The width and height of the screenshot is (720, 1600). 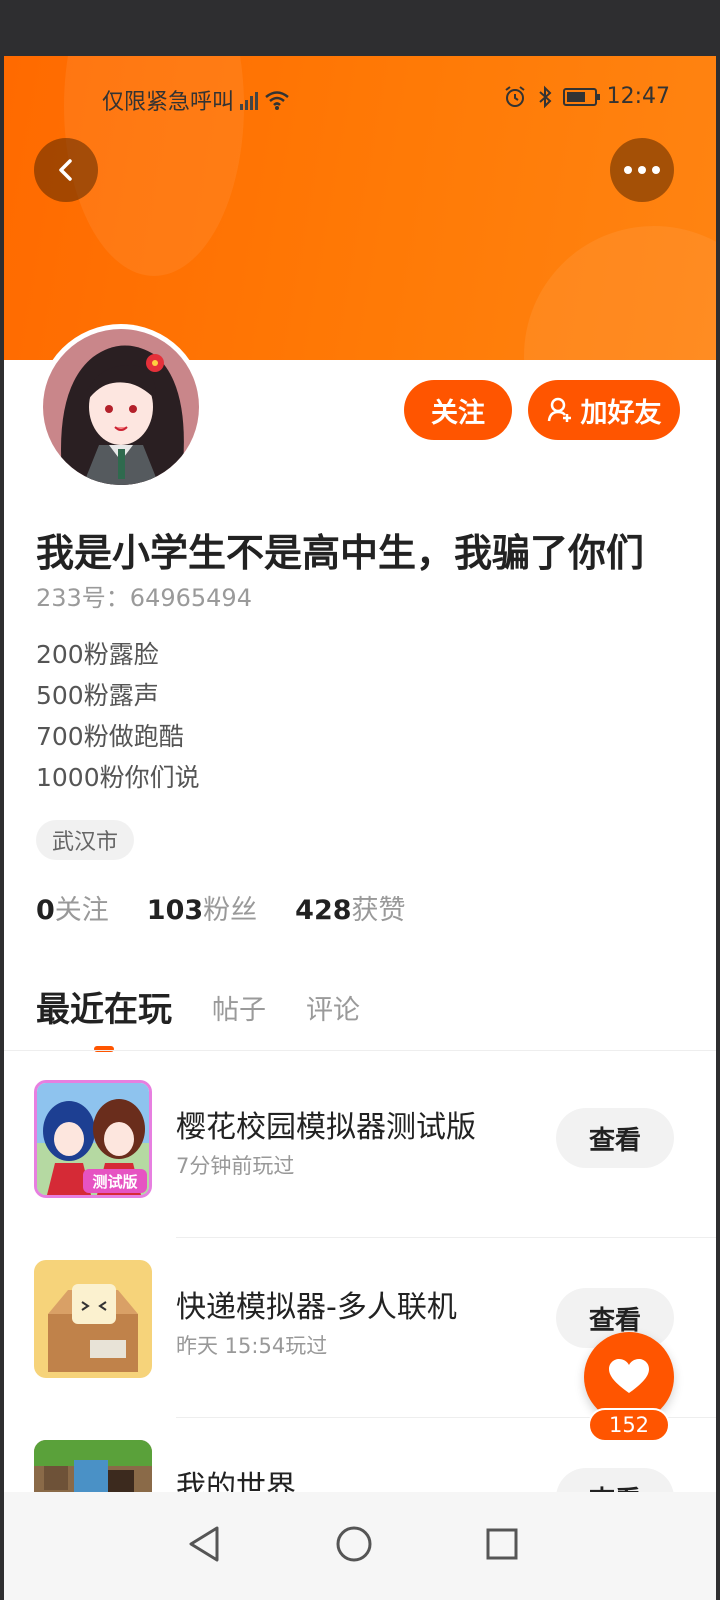 What do you see at coordinates (198, 1006) in the screenshot?
I see `profile-tabs: 最近在玩 帖子 评论` at bounding box center [198, 1006].